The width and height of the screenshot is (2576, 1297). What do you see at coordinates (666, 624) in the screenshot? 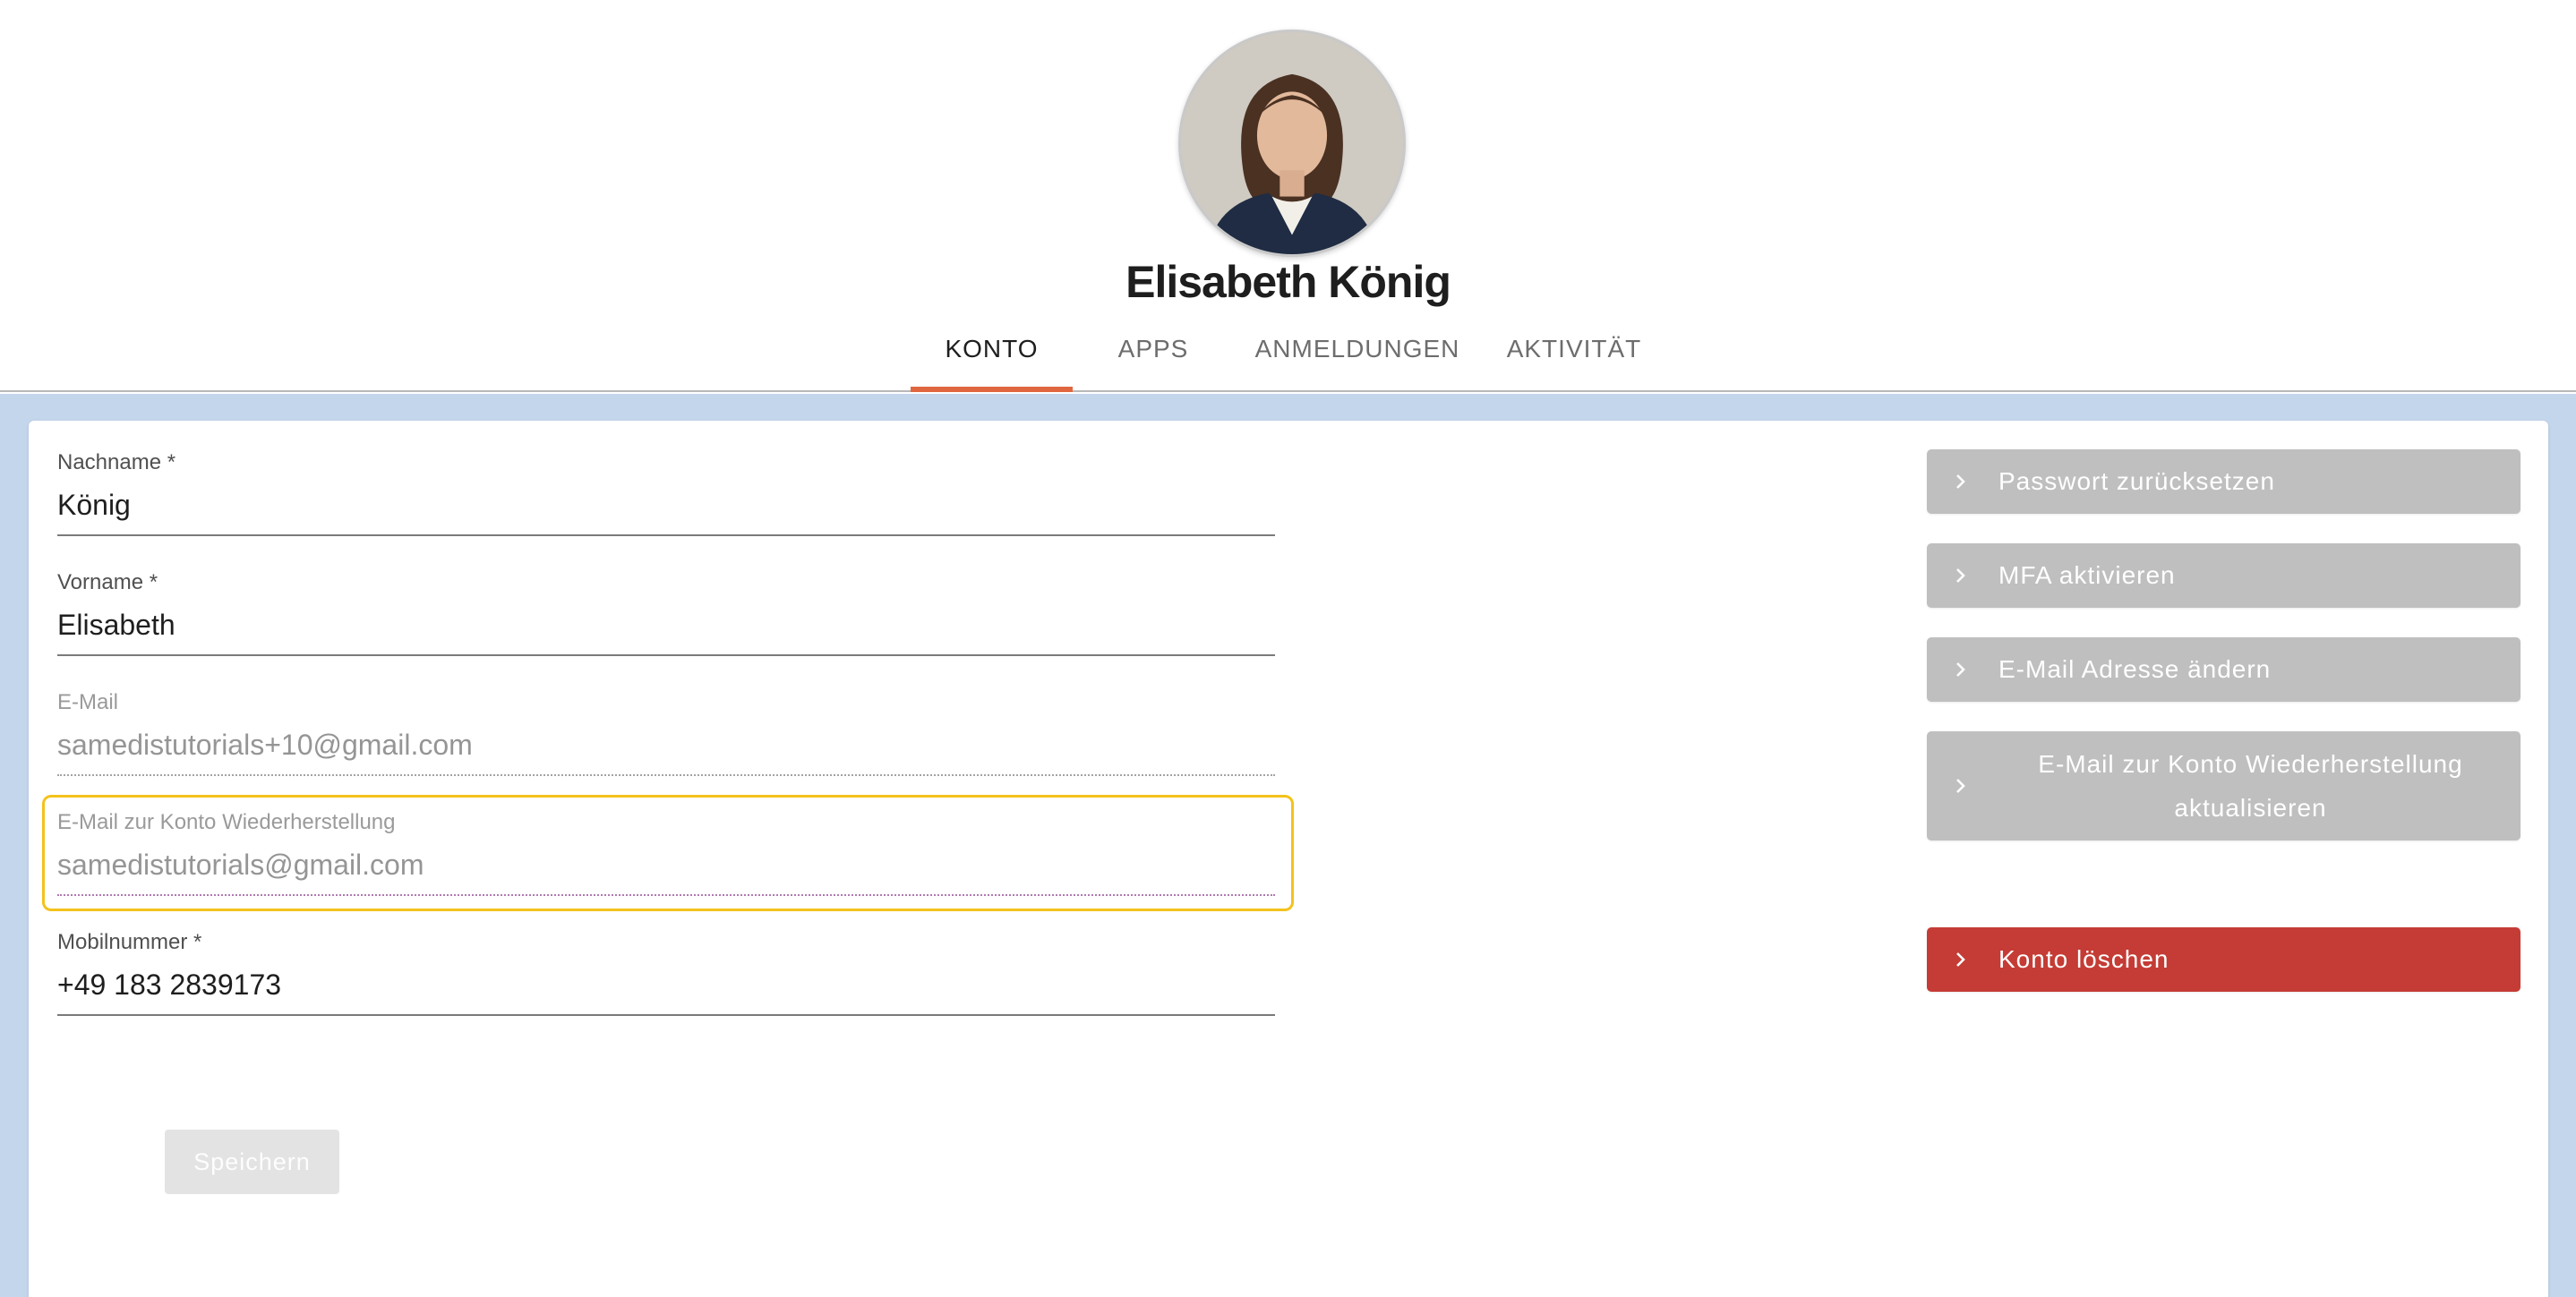
I see `firstname-input` at bounding box center [666, 624].